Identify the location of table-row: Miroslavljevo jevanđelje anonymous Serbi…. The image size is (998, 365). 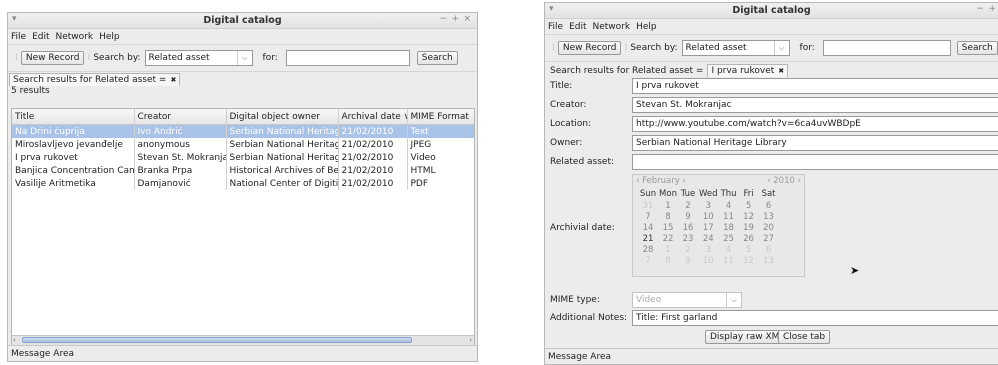
(243, 144).